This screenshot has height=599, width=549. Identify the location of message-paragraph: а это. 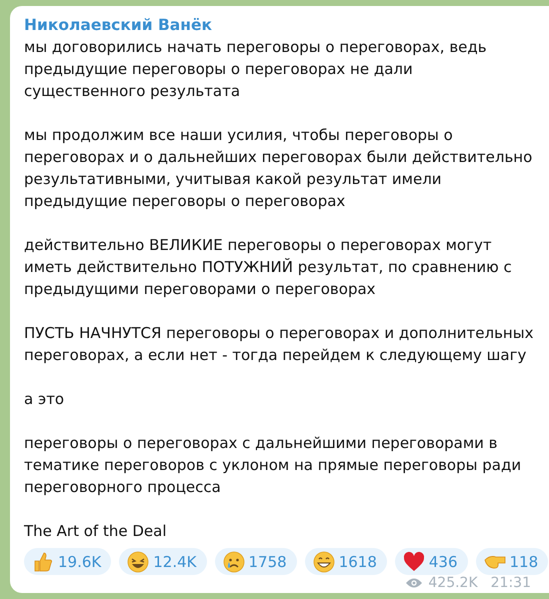
(45, 399).